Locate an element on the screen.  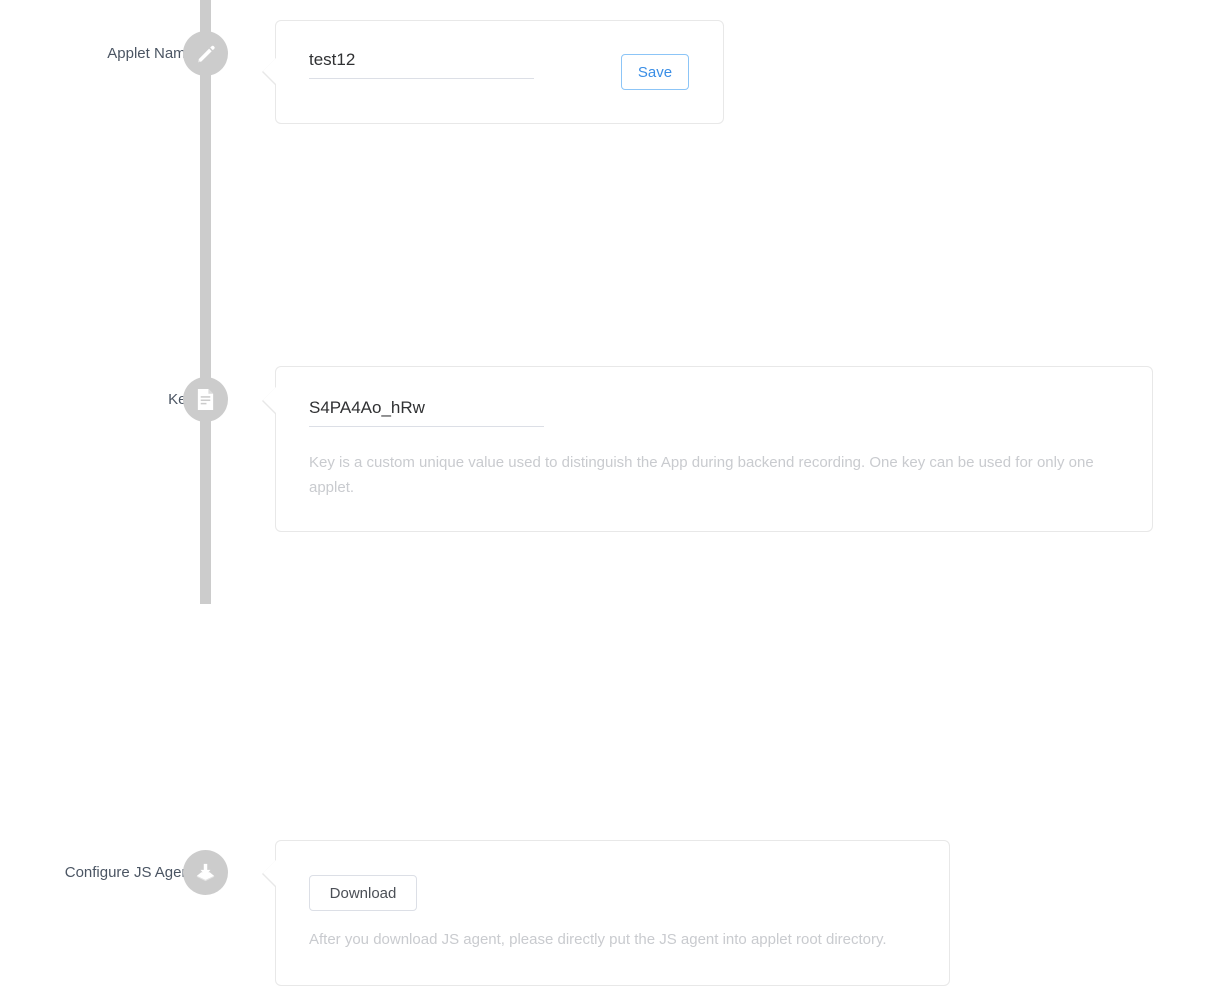
download-button: Download is located at coordinates (363, 893).